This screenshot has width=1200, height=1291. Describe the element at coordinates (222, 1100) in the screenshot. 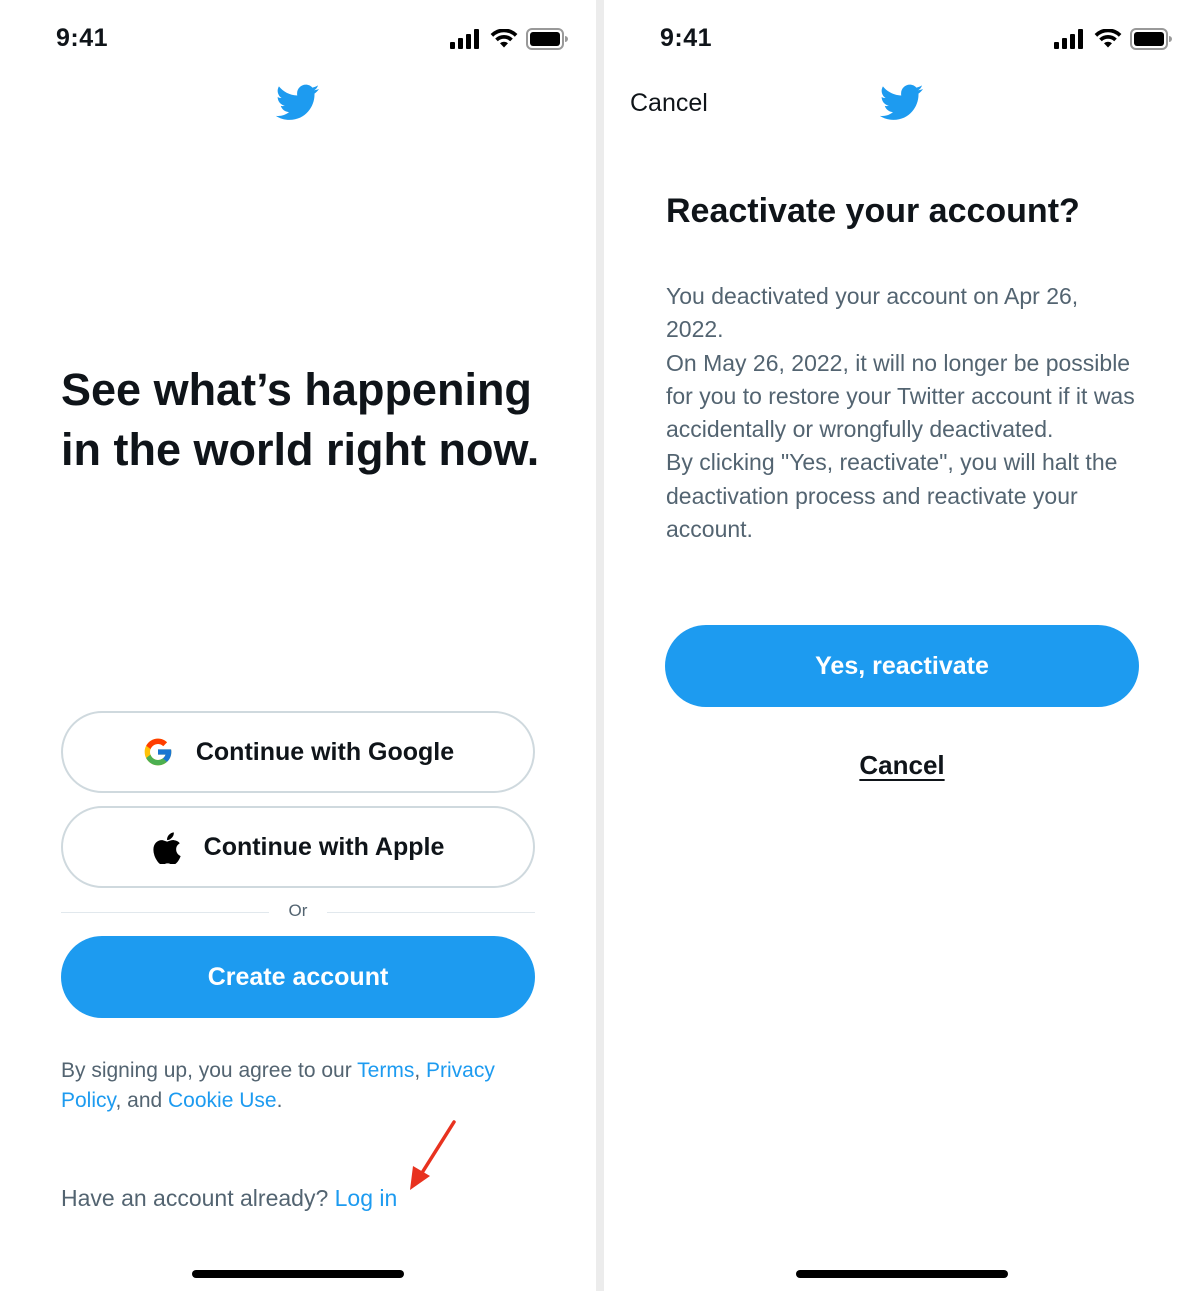

I see `cookie-use-link: Cookie Use` at that location.